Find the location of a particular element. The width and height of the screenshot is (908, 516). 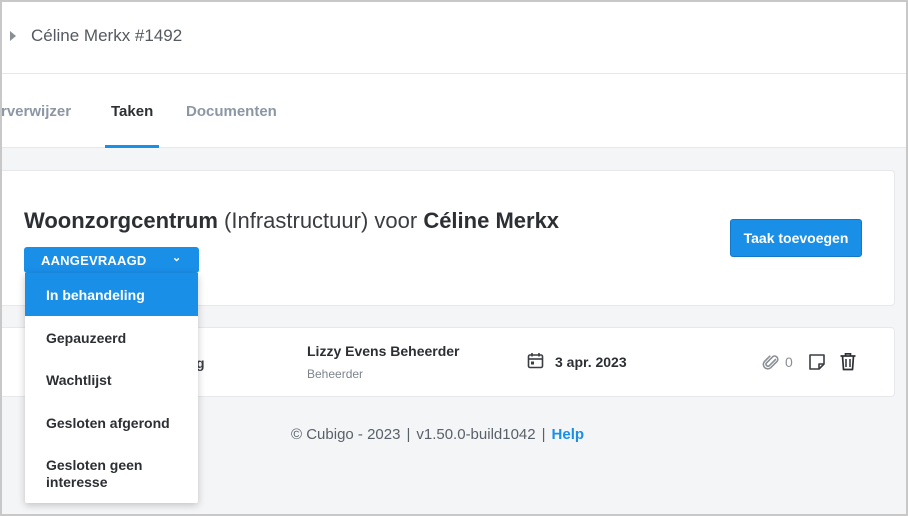

footer: © Cubigo - 2023 | v1.50.0-build1042 | Help is located at coordinates (437, 434).